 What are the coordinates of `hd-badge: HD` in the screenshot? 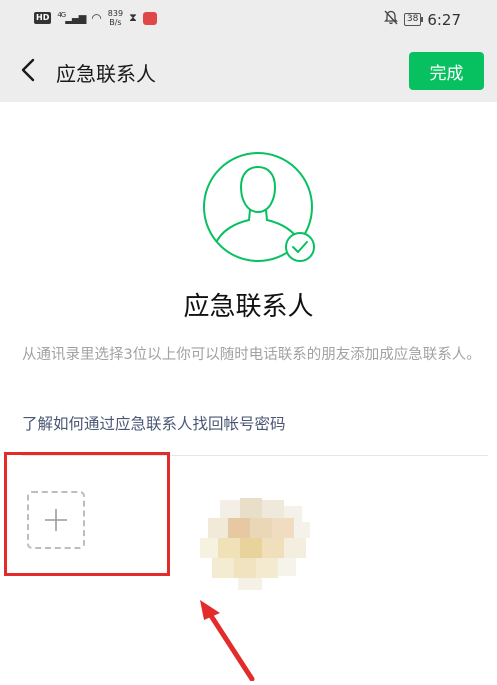 It's located at (43, 18).